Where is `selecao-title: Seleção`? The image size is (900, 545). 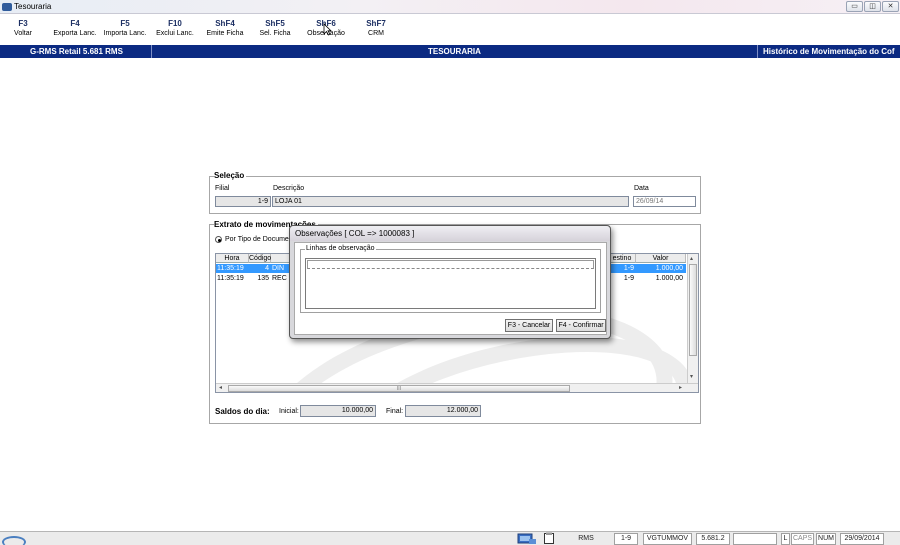
selecao-title: Seleção is located at coordinates (230, 175).